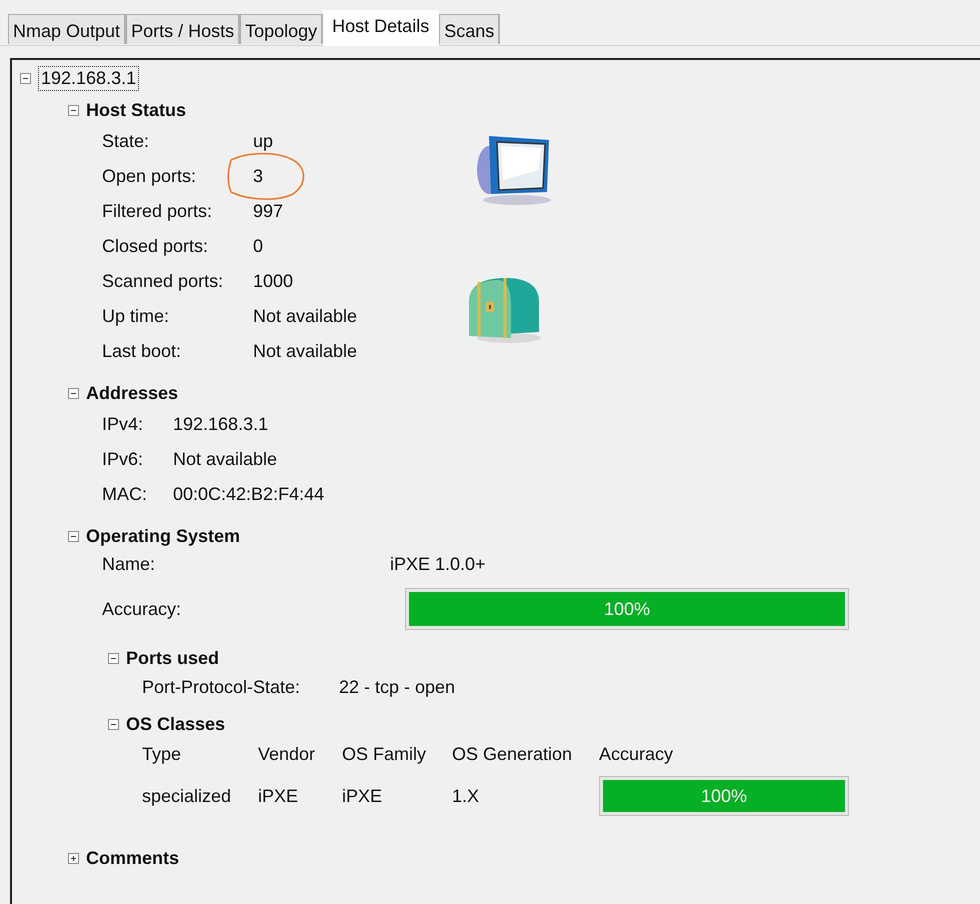 Image resolution: width=980 pixels, height=904 pixels. I want to click on section-title: Host Status, so click(136, 110).